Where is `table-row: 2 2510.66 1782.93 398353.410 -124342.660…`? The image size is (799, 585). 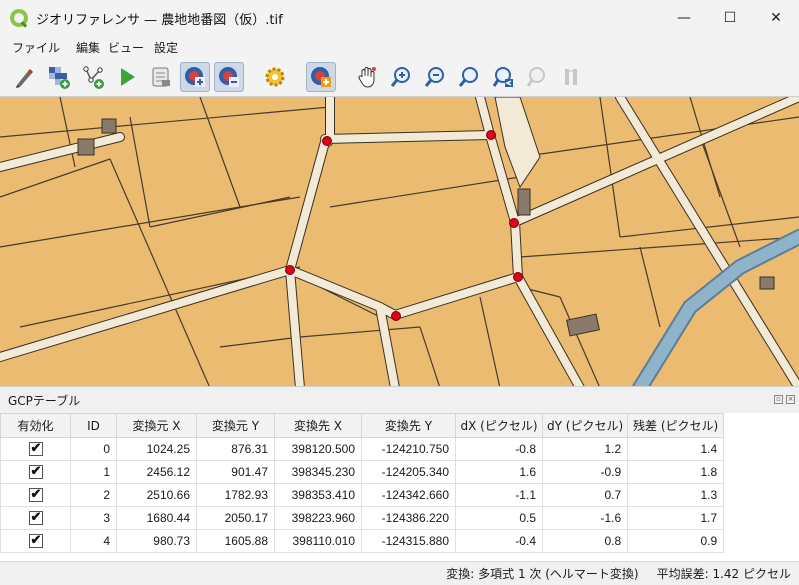
table-row: 2 2510.66 1782.93 398353.410 -124342.660… is located at coordinates (362, 495).